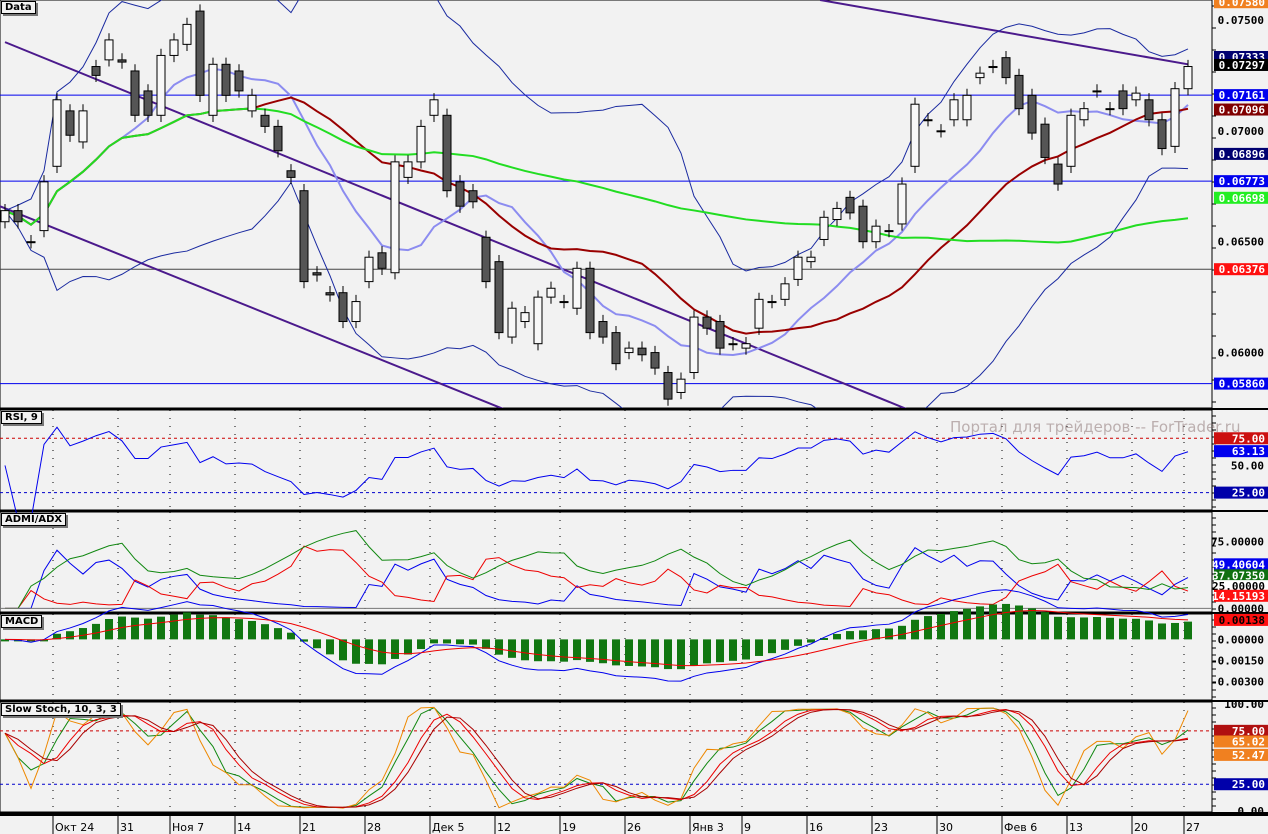  Describe the element at coordinates (244, 827) in the screenshot. I see `date-label: 14` at that location.